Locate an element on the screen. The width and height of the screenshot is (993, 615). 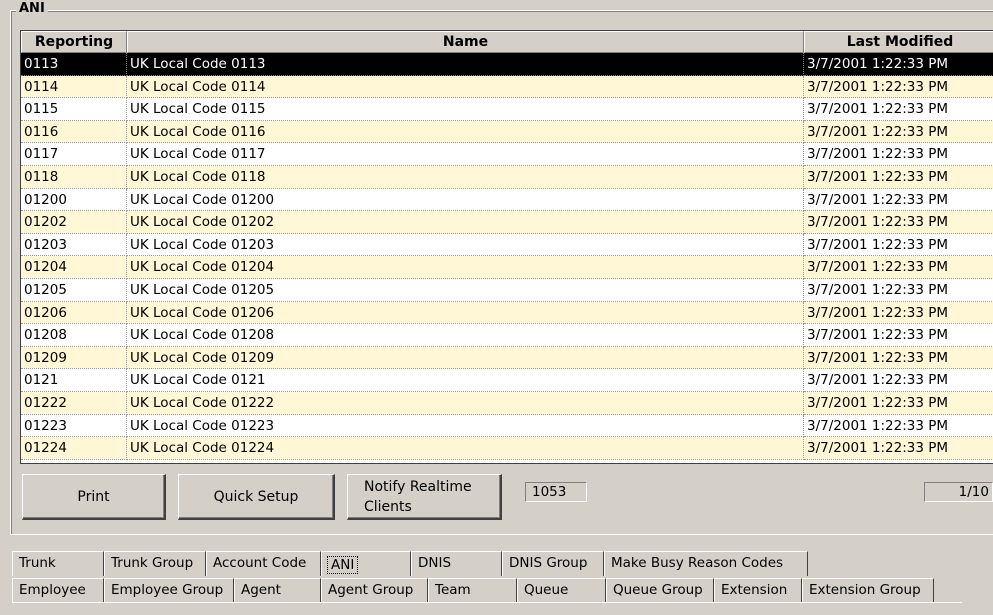
cell-reporting: 01205 is located at coordinates (74, 290).